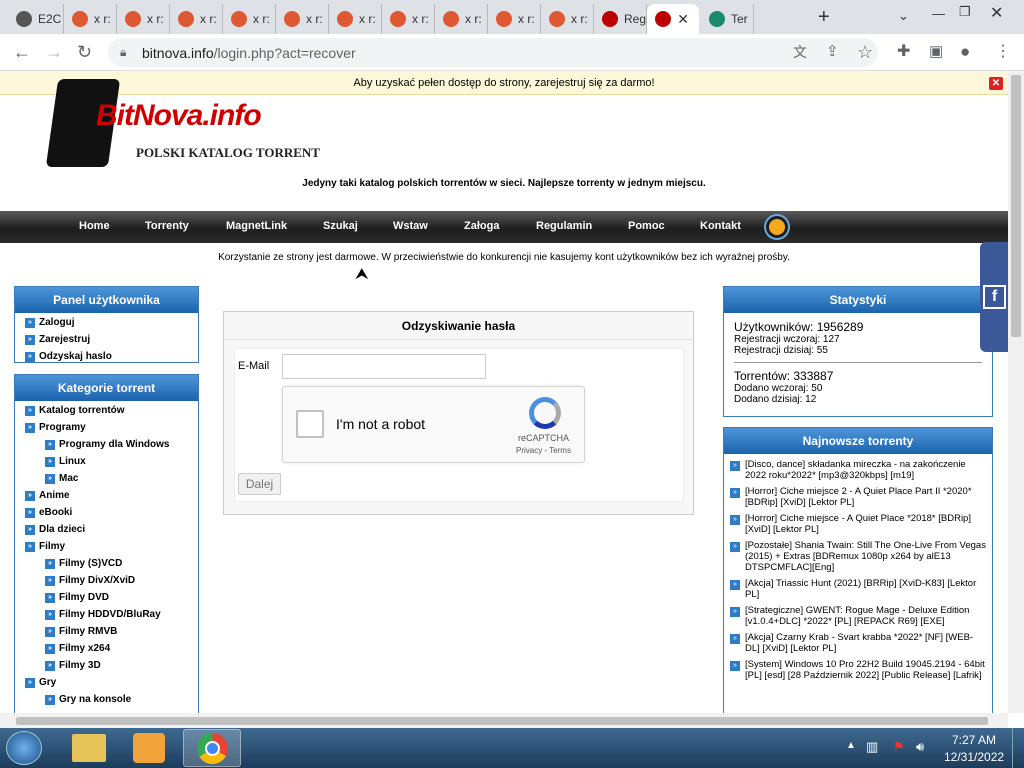  What do you see at coordinates (183, 122) in the screenshot?
I see `site-logo: BitNova.info POLSKI KATALOG TORRENT` at bounding box center [183, 122].